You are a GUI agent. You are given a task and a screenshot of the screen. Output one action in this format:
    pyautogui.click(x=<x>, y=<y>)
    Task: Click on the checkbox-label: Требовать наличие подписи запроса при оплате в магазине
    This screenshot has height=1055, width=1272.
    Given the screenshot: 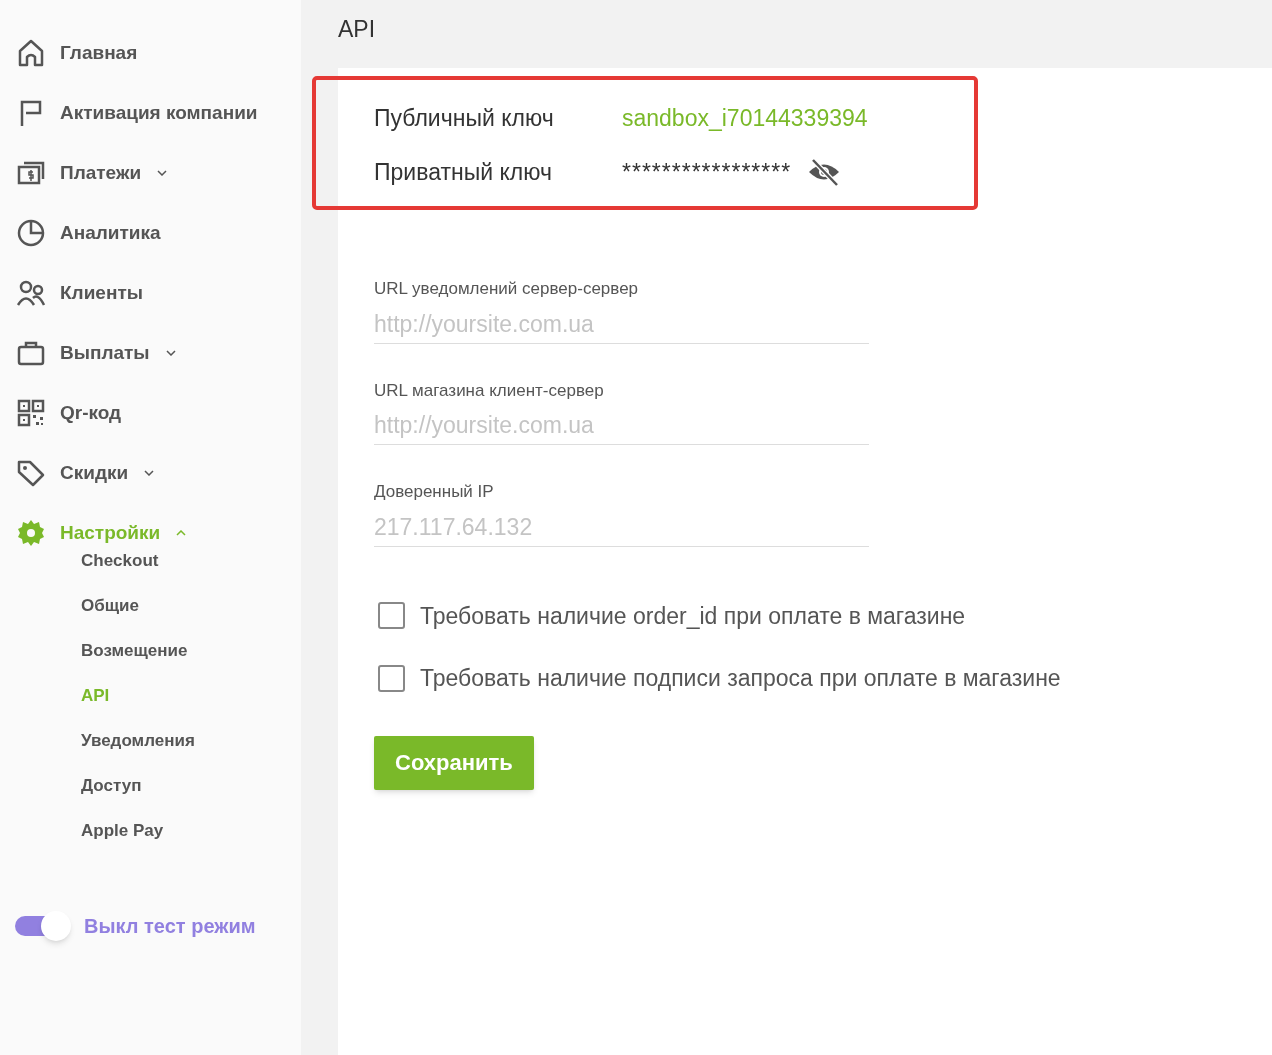 What is the action you would take?
    pyautogui.click(x=740, y=678)
    